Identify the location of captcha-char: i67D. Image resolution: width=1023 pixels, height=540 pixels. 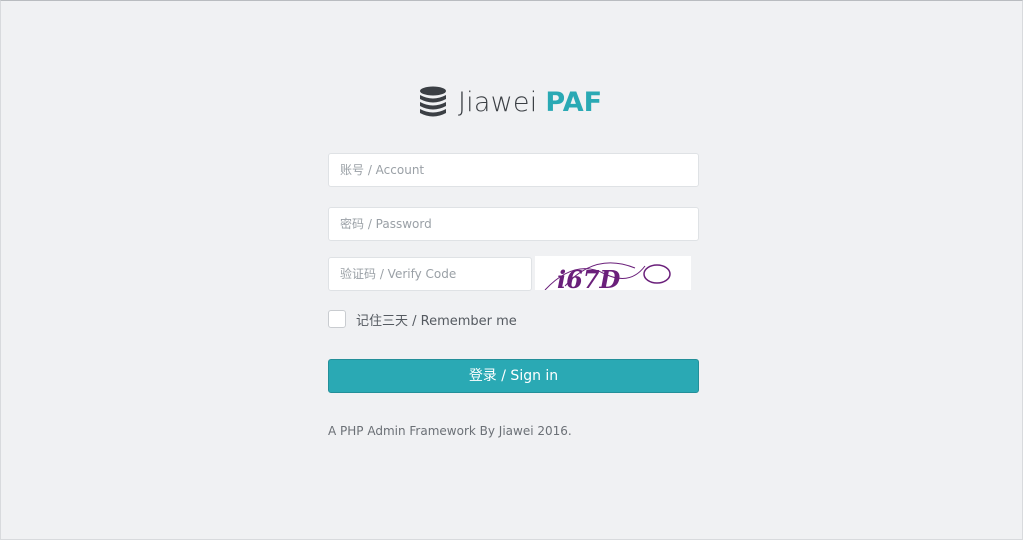
(589, 277).